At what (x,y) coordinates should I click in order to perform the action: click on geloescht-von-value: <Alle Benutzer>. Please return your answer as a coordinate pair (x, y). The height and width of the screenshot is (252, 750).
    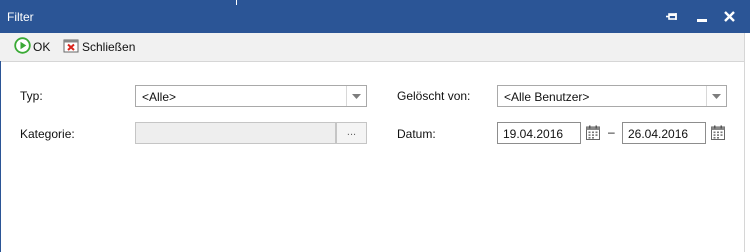
    Looking at the image, I should click on (547, 97).